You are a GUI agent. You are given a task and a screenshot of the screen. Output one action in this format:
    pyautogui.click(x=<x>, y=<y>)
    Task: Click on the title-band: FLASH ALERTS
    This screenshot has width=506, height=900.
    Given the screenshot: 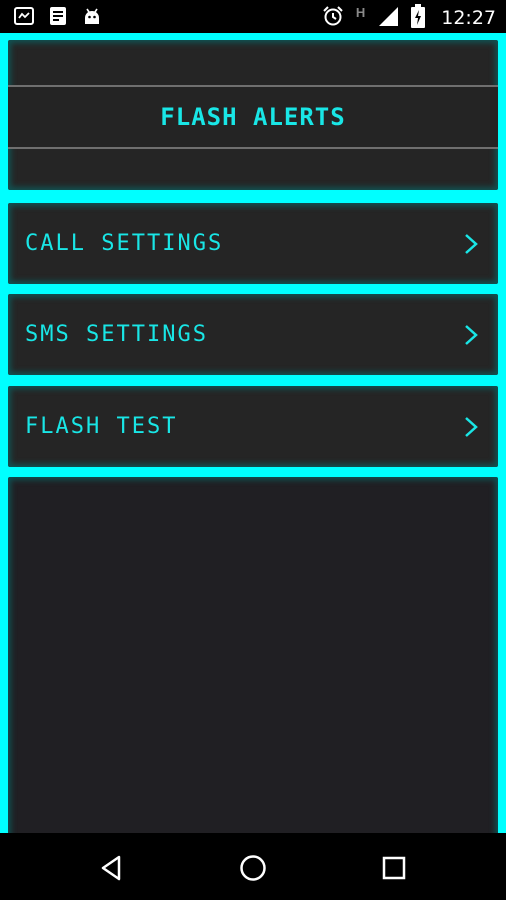 What is the action you would take?
    pyautogui.click(x=253, y=117)
    